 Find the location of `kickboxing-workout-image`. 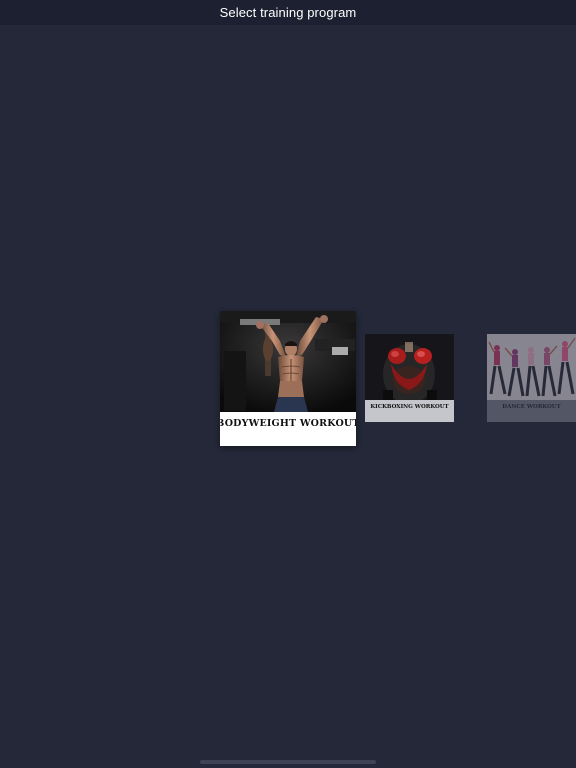

kickboxing-workout-image is located at coordinates (409, 367).